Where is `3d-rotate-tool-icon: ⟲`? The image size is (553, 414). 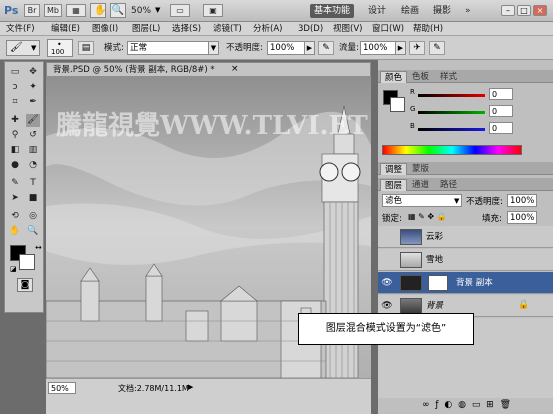
3d-rotate-tool-icon: ⟲ is located at coordinates (15, 216).